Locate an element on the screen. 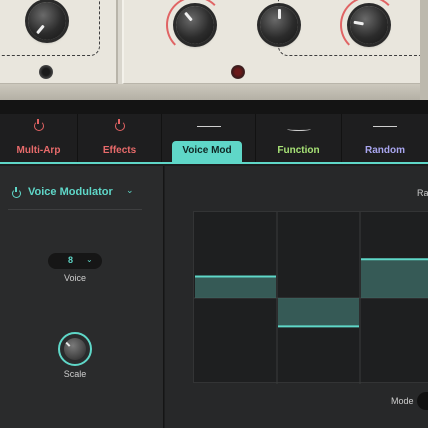 Image resolution: width=428 pixels, height=428 pixels. tab-label: Random is located at coordinates (385, 150).